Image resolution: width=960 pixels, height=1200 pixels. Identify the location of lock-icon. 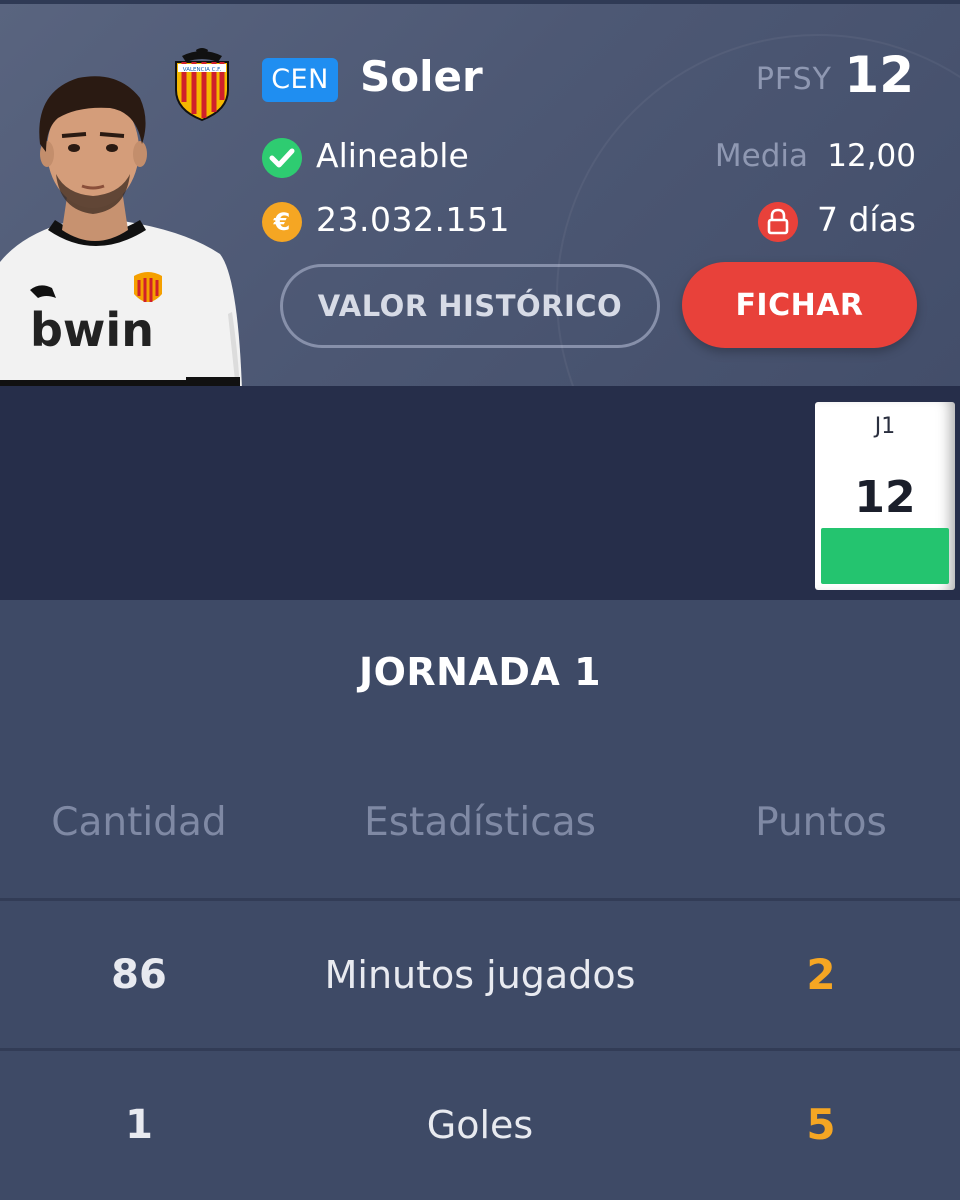
(778, 222).